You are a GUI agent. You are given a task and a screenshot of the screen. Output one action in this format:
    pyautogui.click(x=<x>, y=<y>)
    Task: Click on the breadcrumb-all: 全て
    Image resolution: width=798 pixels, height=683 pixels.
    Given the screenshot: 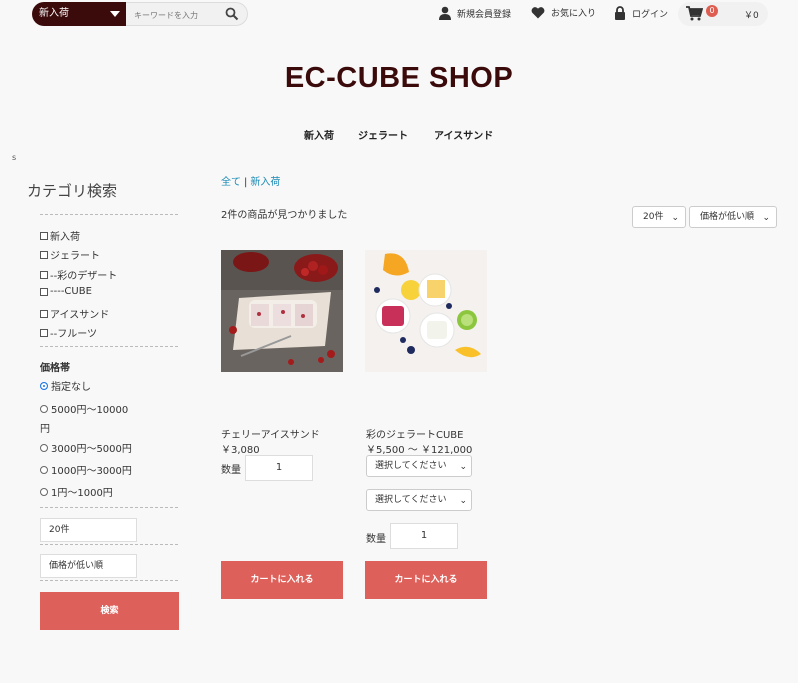 What is the action you would take?
    pyautogui.click(x=231, y=182)
    